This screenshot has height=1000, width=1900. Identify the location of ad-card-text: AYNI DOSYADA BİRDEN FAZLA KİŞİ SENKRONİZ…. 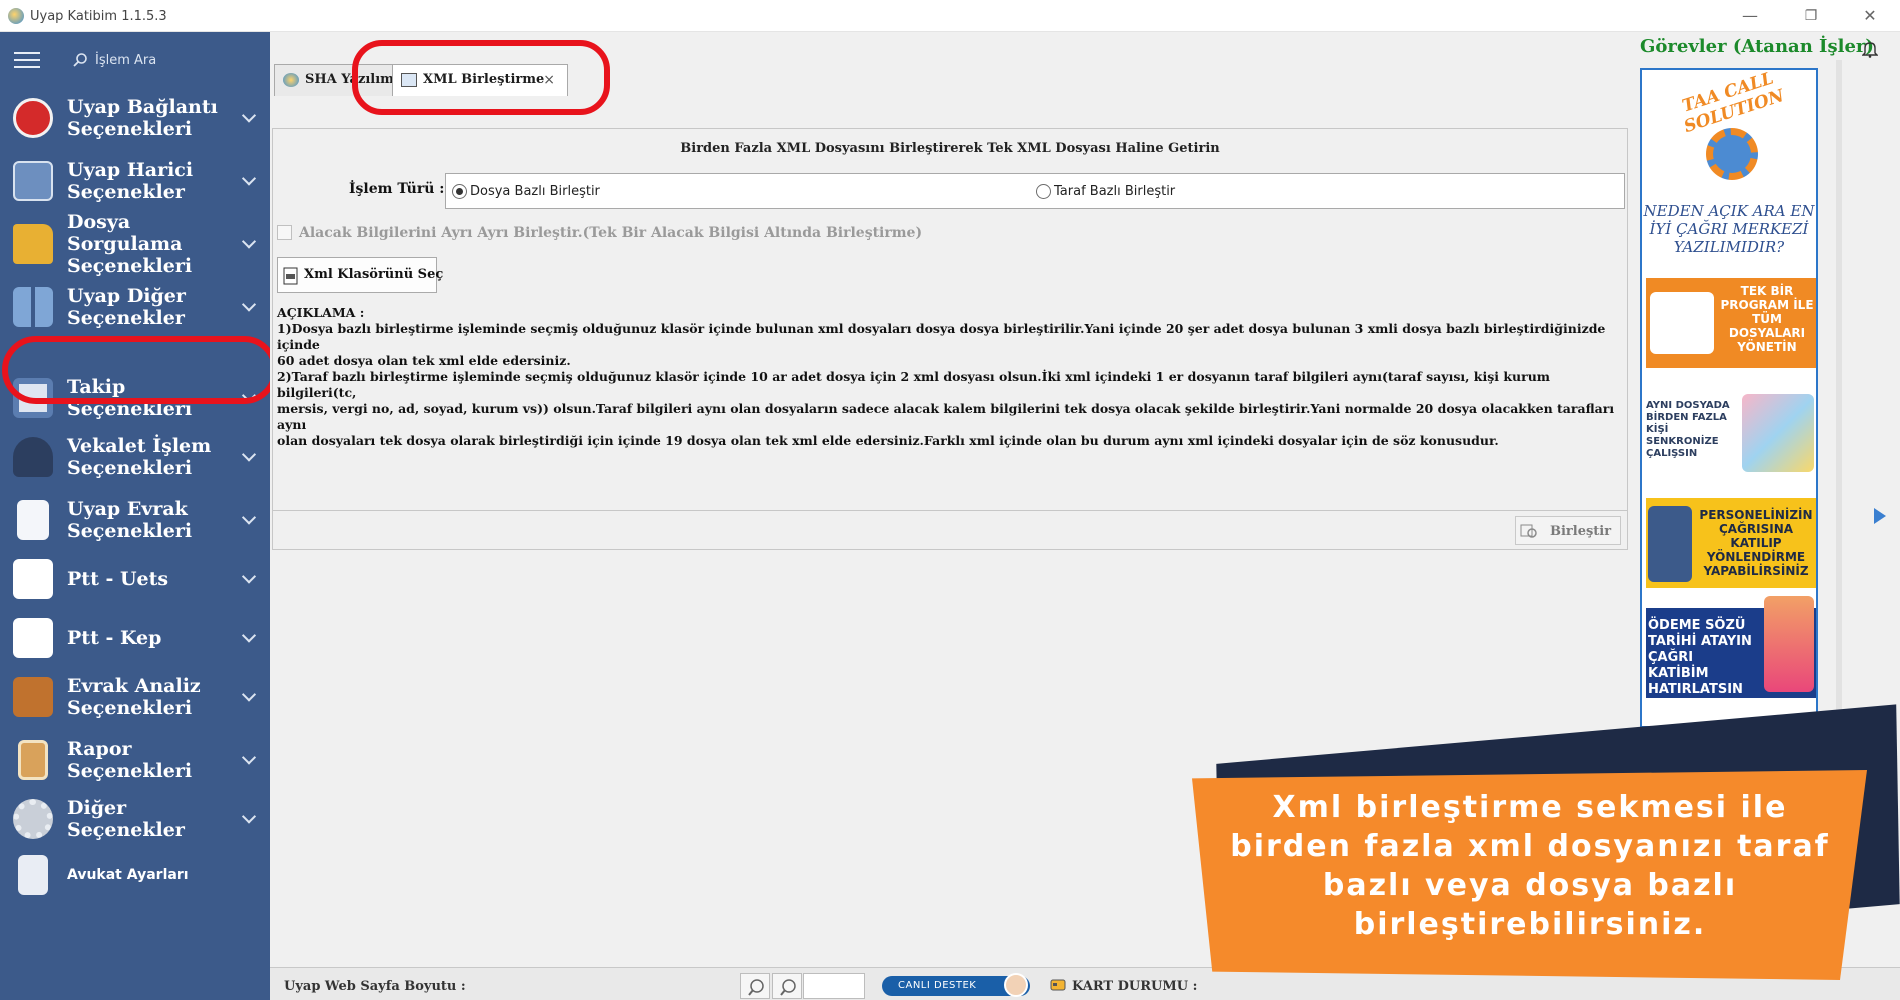
(1688, 429).